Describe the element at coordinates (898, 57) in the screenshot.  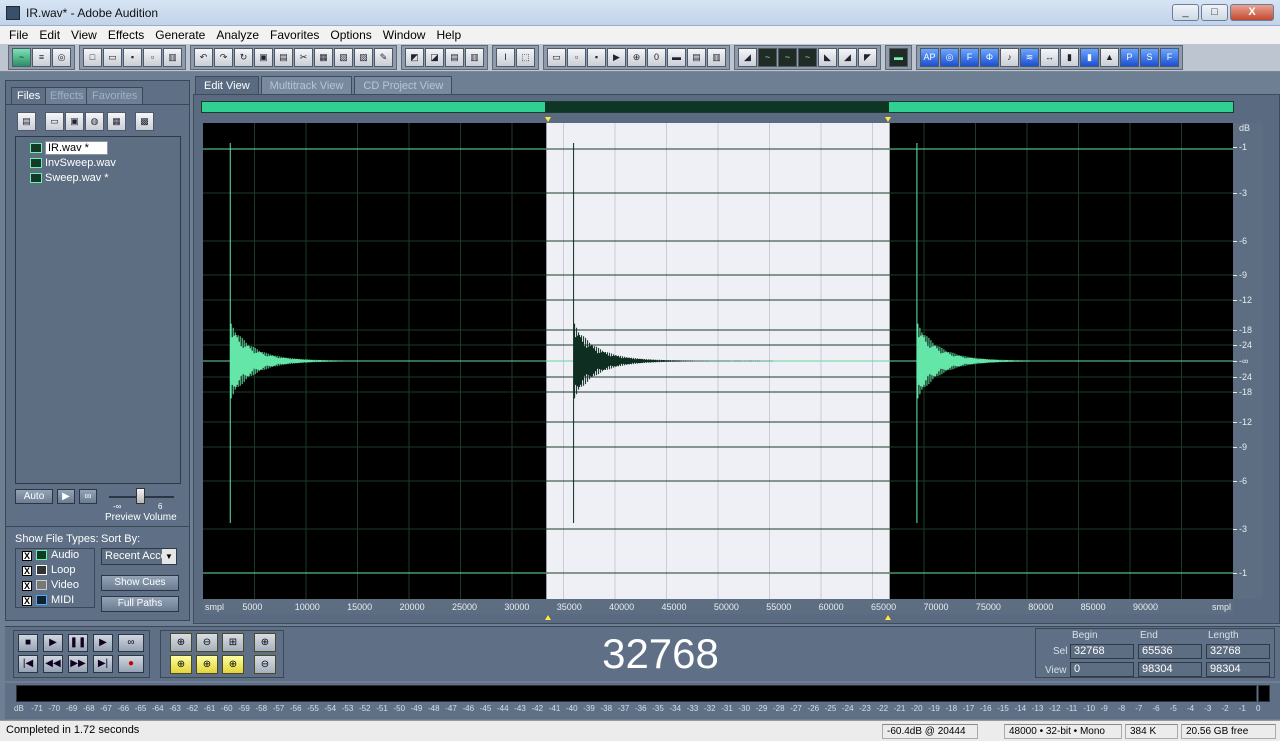
I see `graphic-eq-icon: ▬` at that location.